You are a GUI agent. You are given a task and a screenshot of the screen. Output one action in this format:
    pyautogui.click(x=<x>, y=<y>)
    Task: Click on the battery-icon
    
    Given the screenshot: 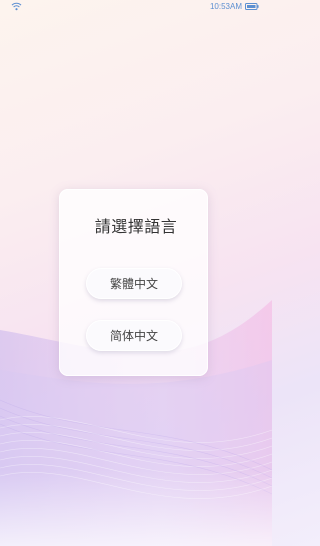 What is the action you would take?
    pyautogui.click(x=252, y=6)
    